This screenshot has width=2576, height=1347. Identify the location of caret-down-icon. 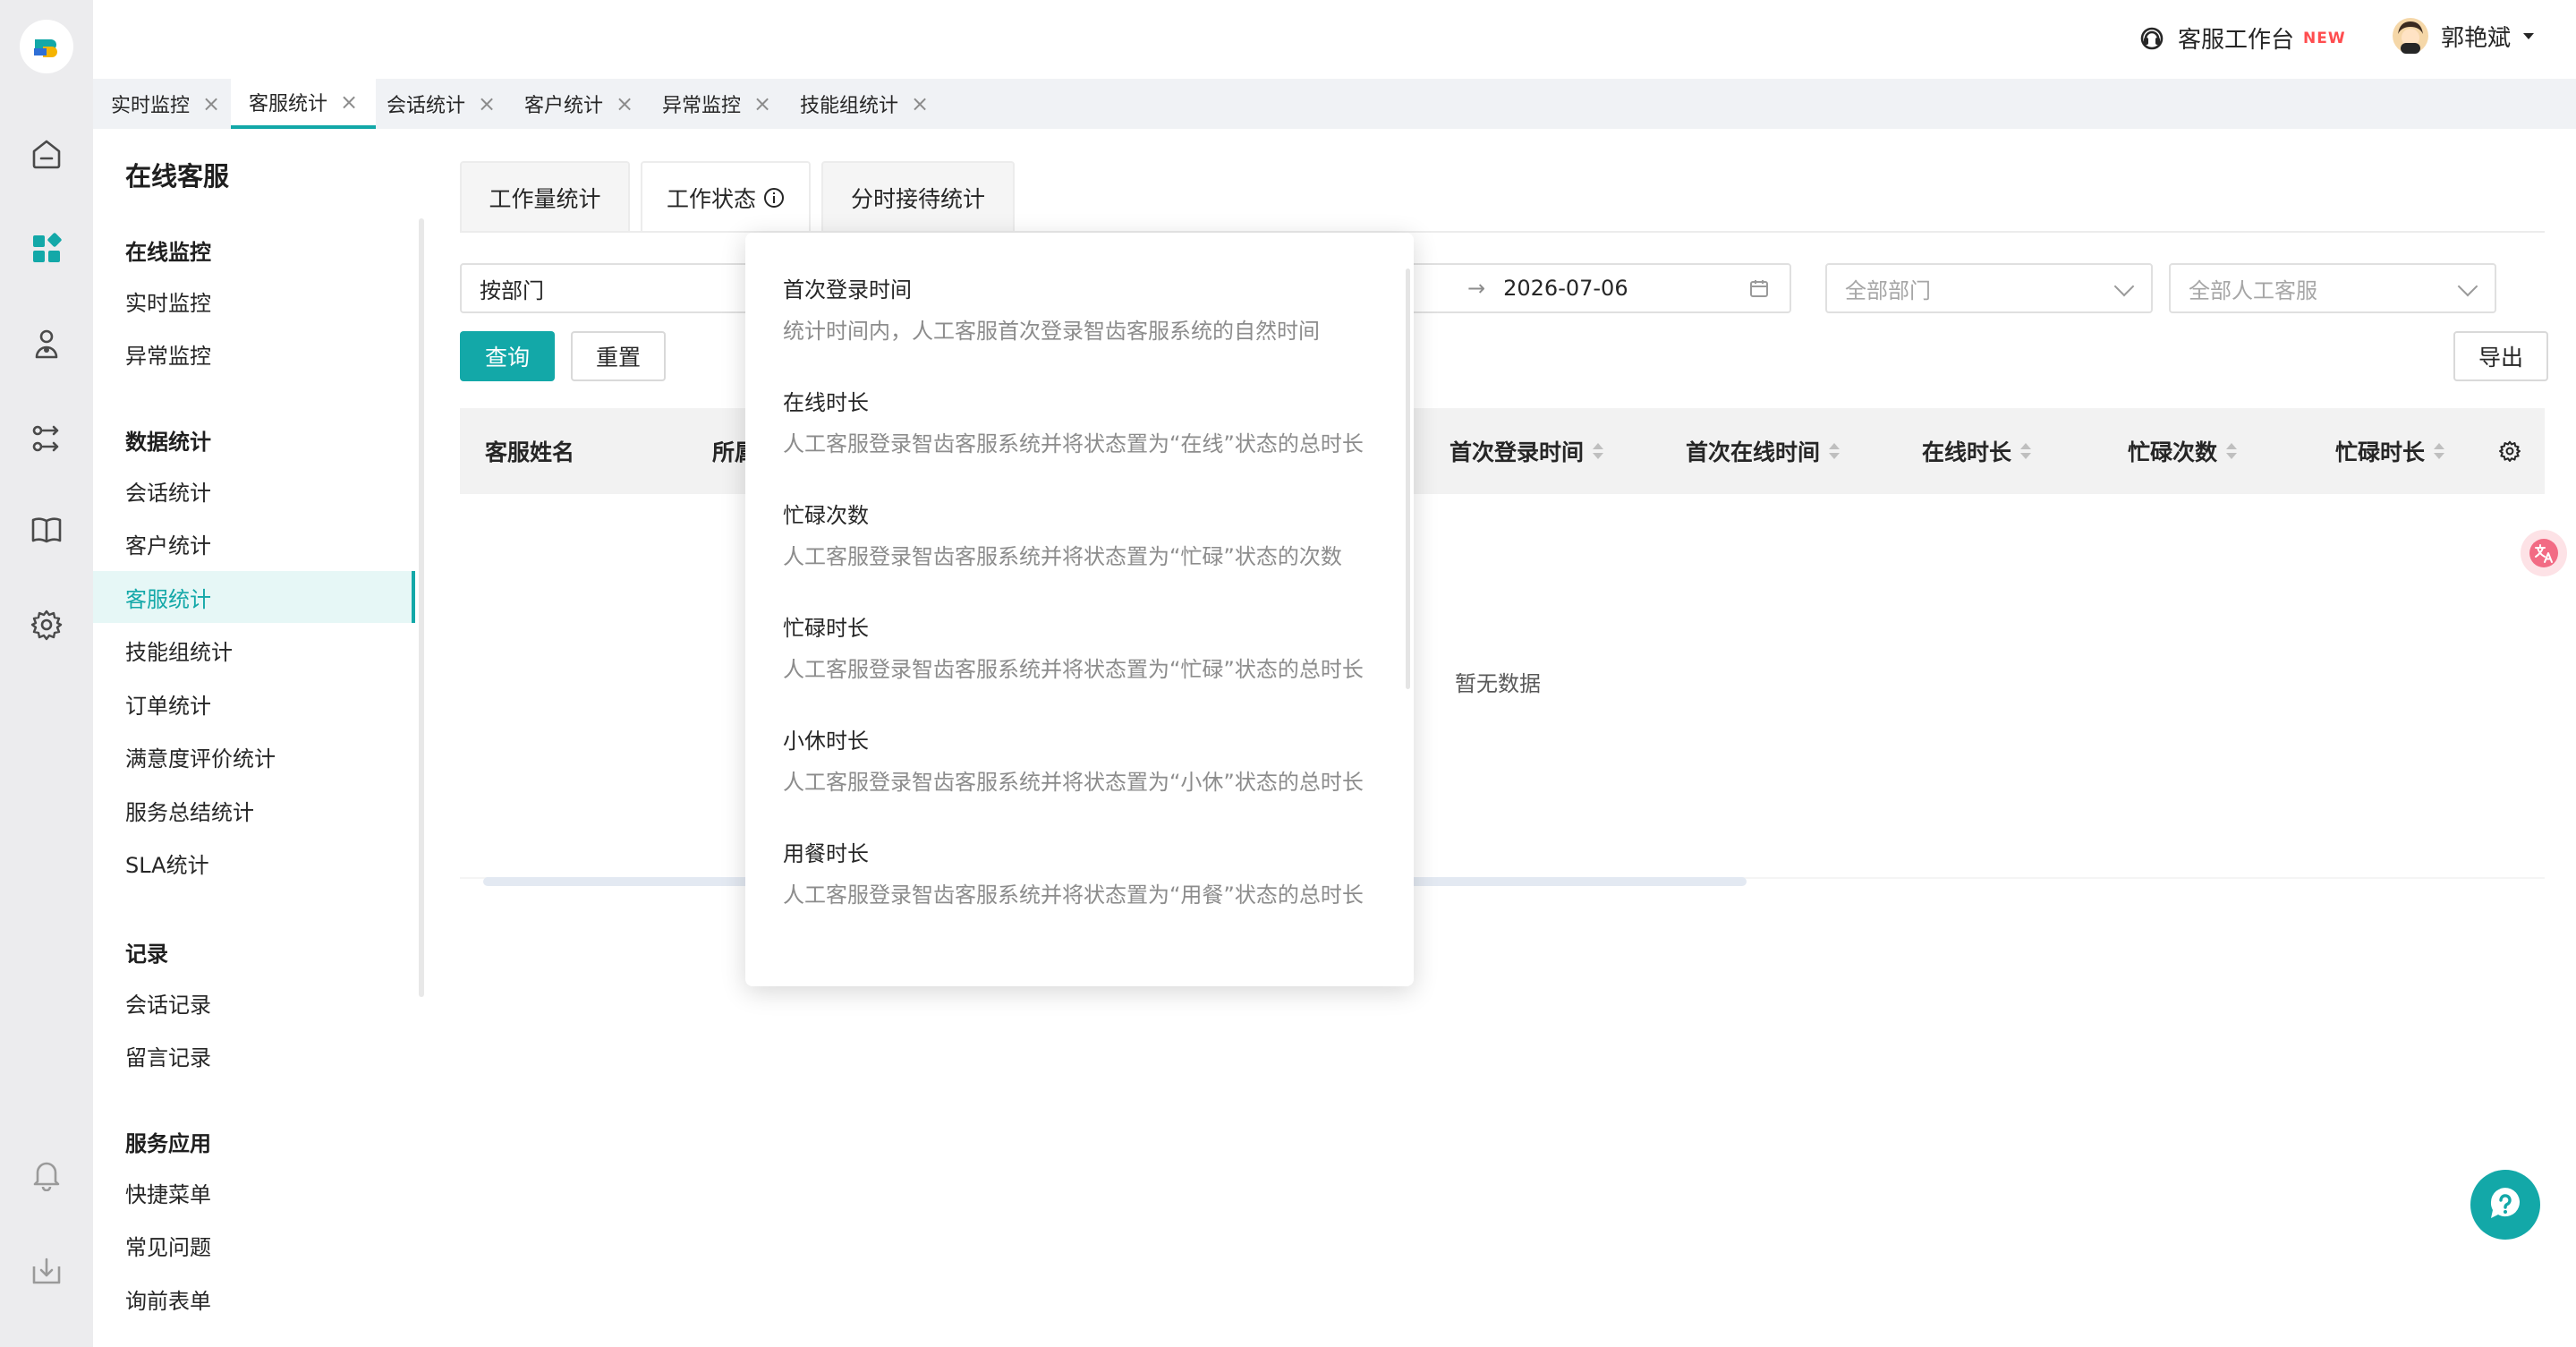
(2529, 35).